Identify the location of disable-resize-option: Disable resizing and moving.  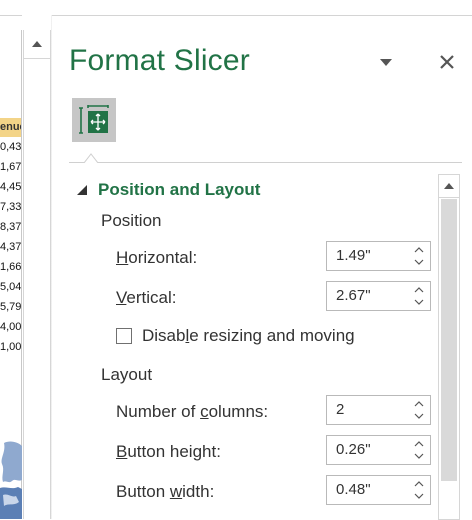
(235, 336).